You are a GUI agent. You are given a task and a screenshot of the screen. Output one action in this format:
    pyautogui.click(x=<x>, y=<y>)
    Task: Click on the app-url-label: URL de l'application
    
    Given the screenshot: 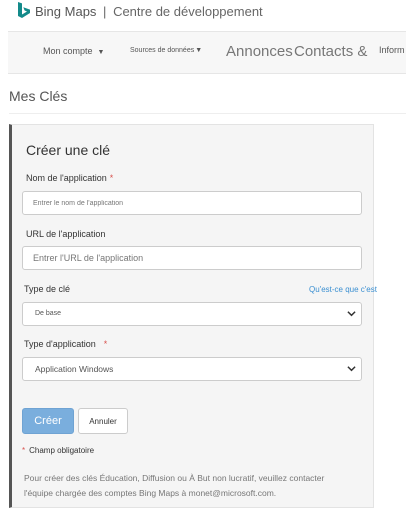 What is the action you would take?
    pyautogui.click(x=66, y=234)
    